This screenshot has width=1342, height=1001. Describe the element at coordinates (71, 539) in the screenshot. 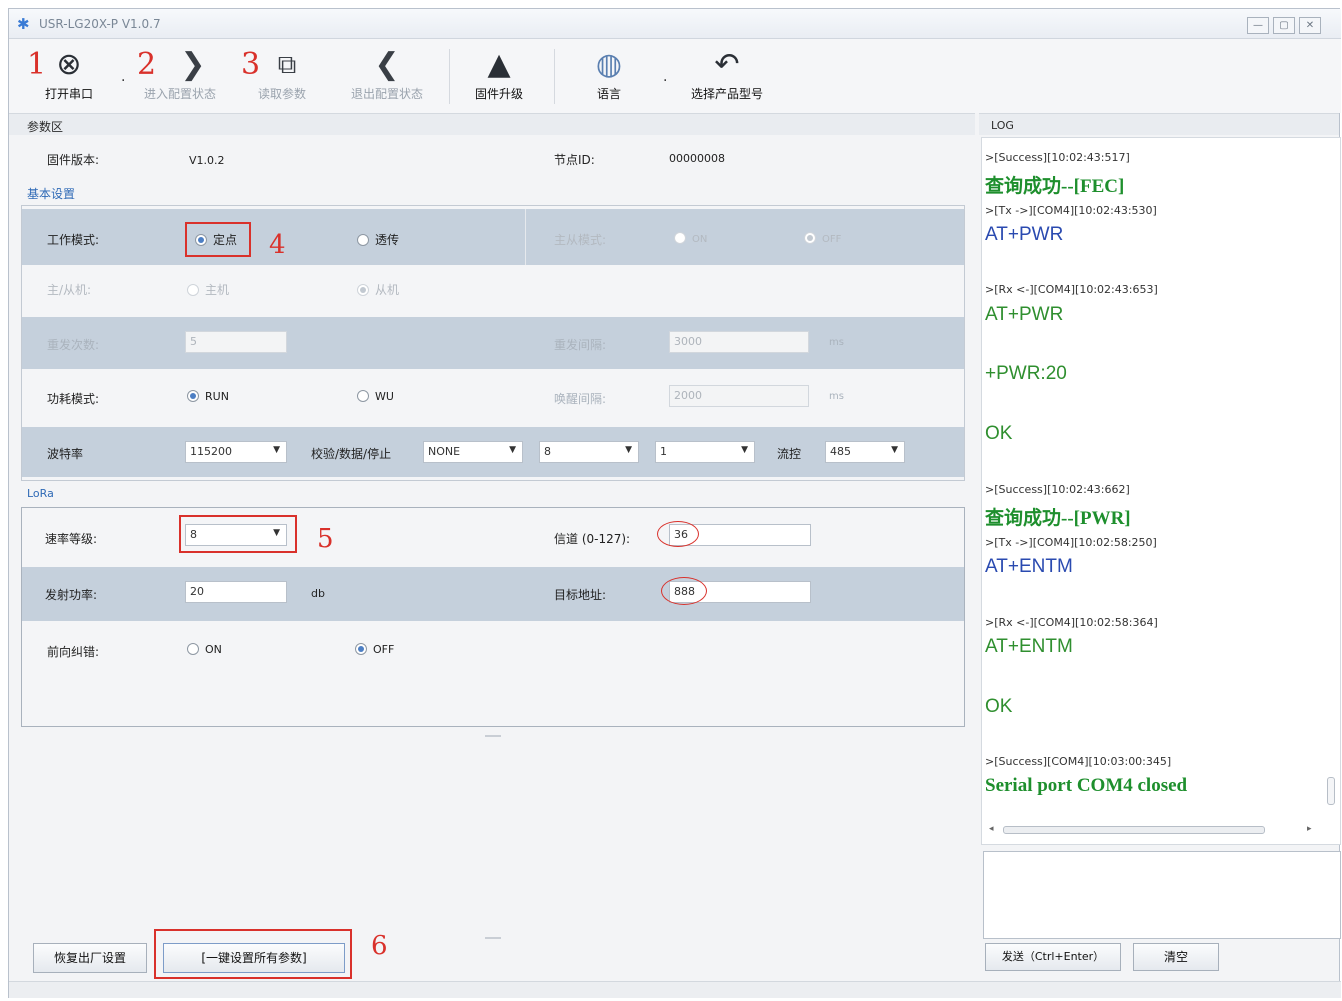

I see `speed-level-label: 速率等级:` at that location.